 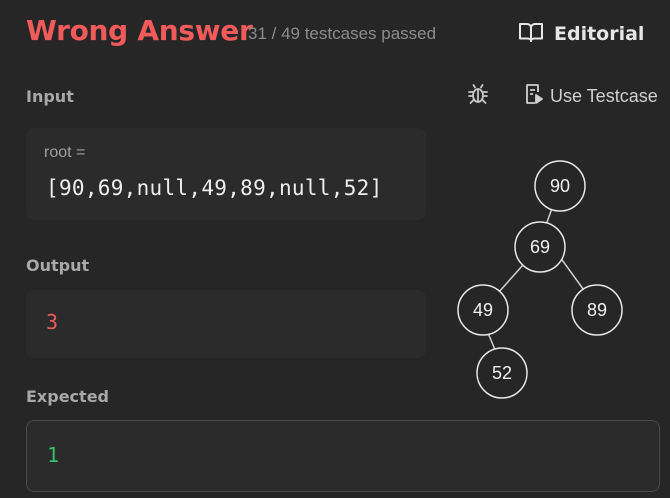 I want to click on expected-label: Expected, so click(x=67, y=396).